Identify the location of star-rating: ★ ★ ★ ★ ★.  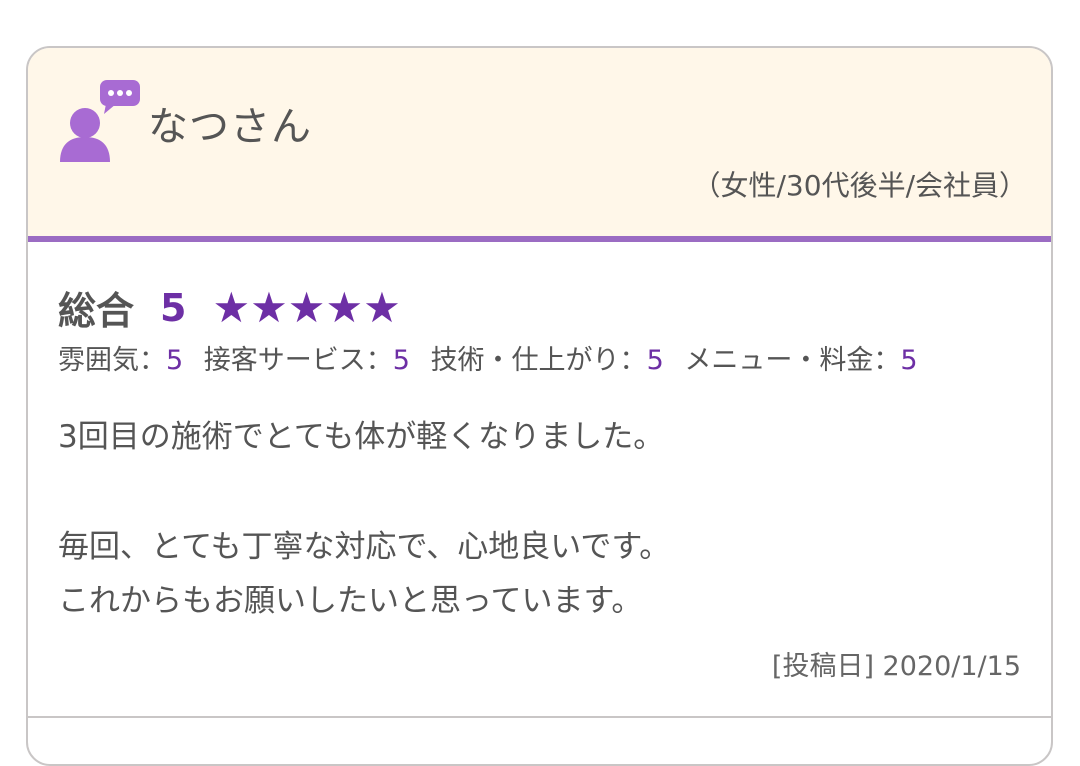
(306, 307).